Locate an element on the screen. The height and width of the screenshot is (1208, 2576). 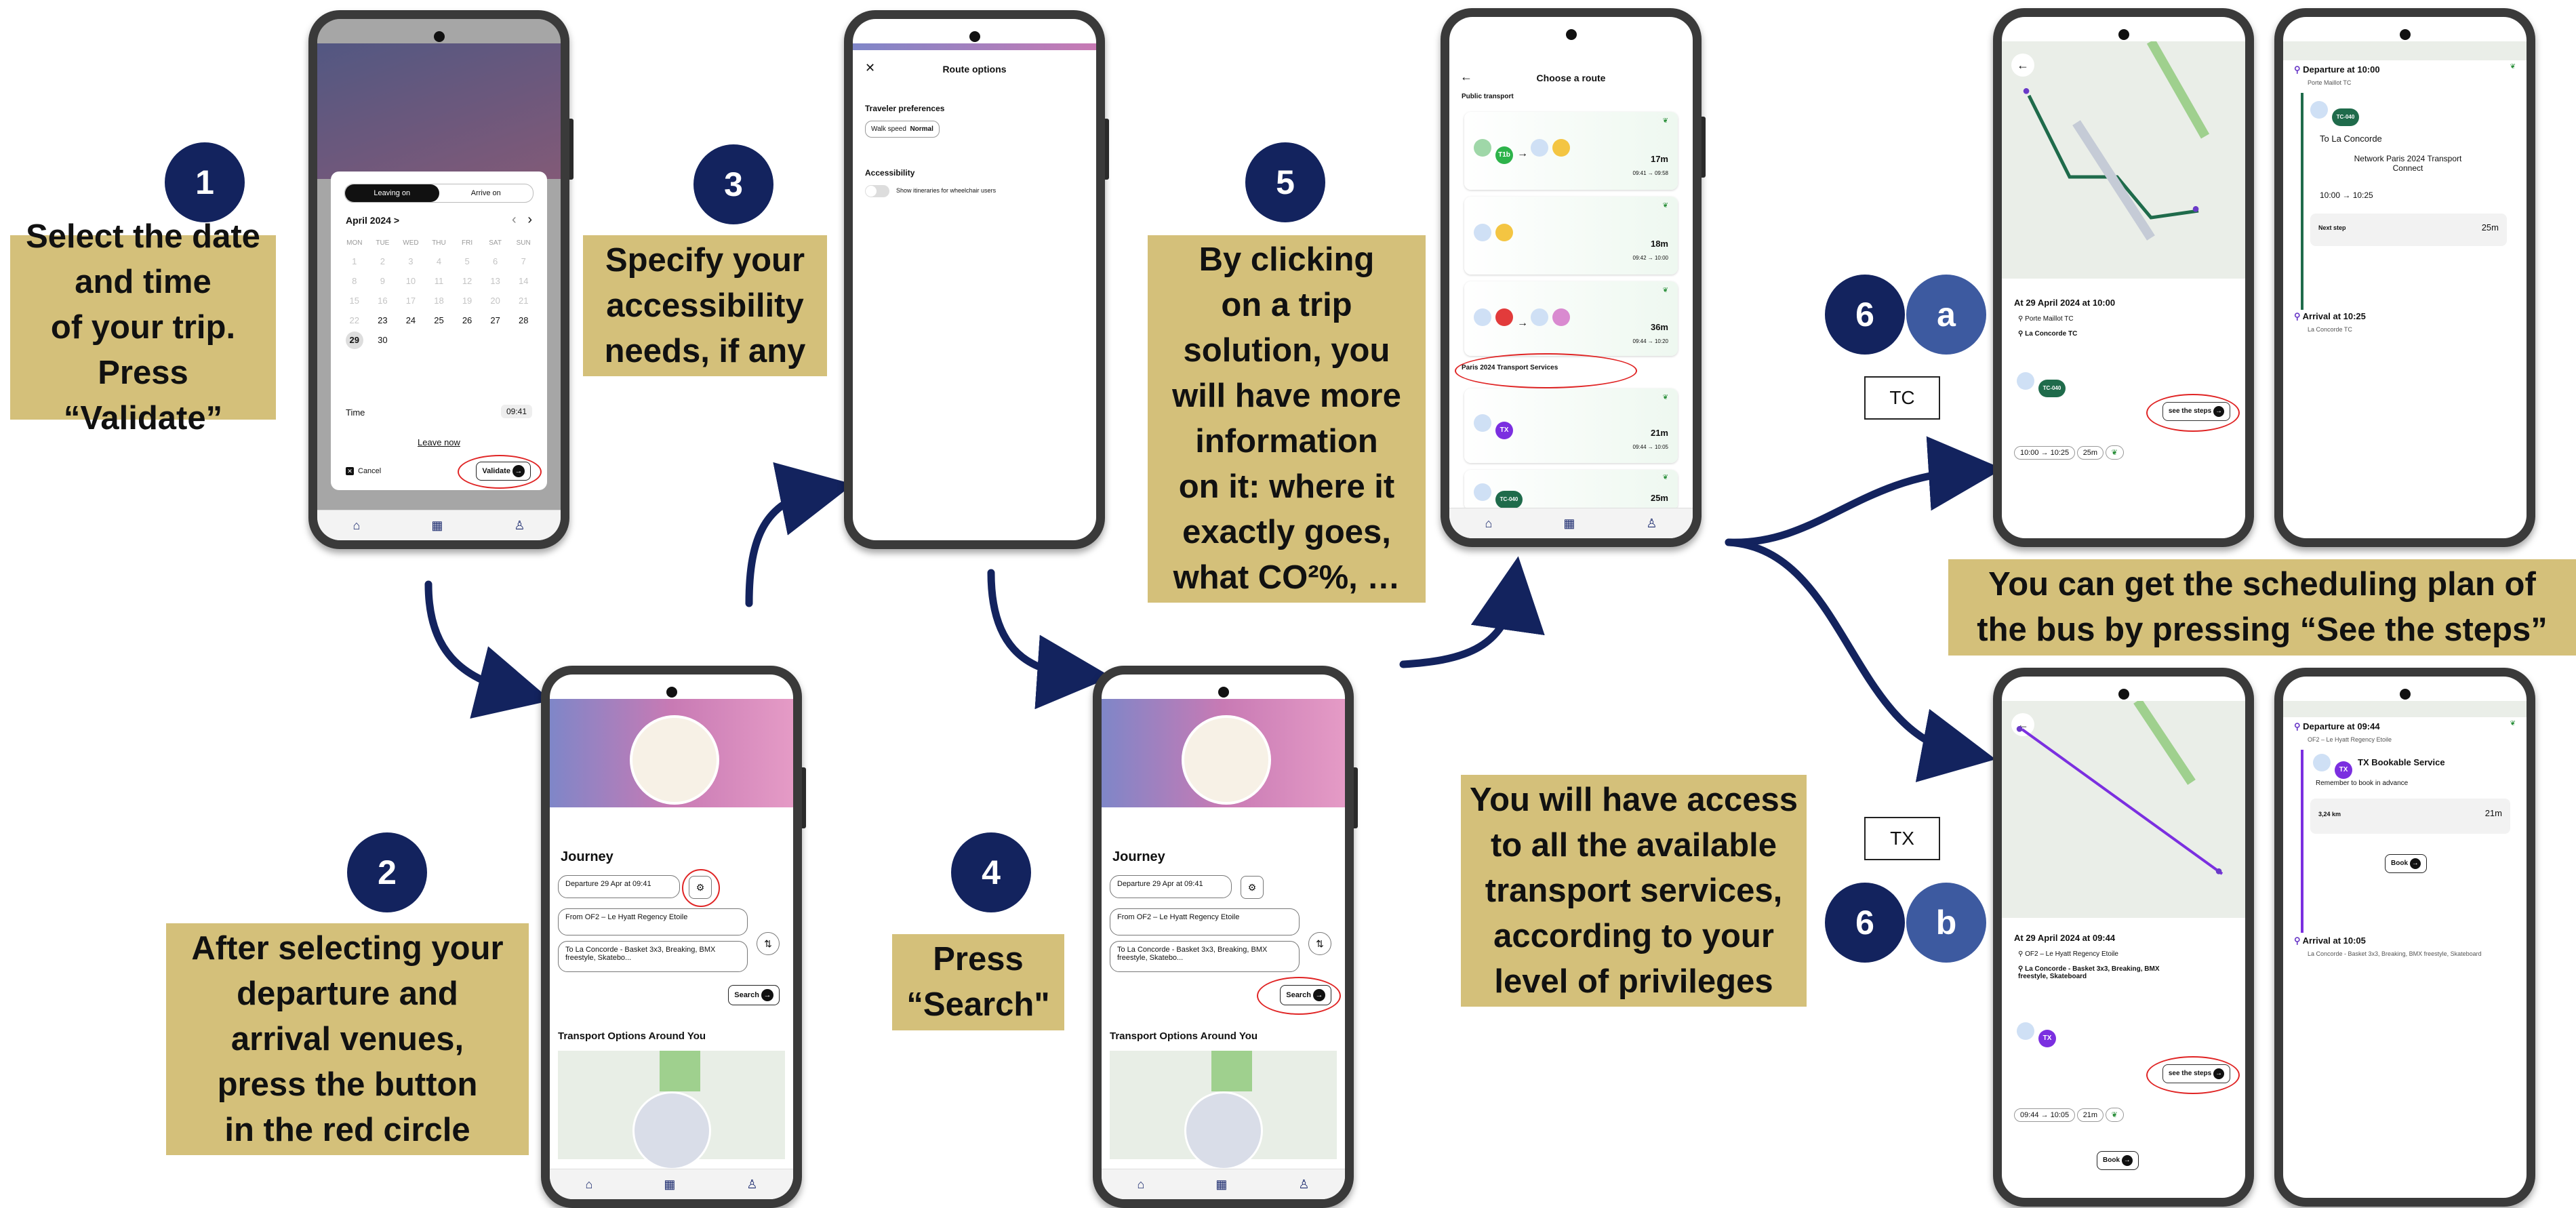
calendar-day: 28 is located at coordinates (523, 320).